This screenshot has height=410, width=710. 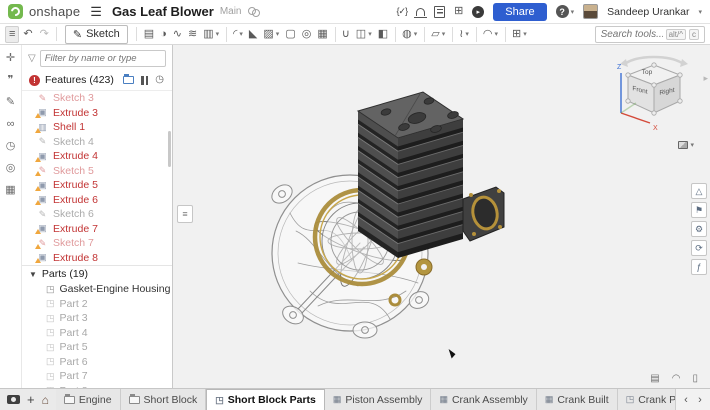 What do you see at coordinates (11, 124) in the screenshot?
I see `versions-icon: ∞` at bounding box center [11, 124].